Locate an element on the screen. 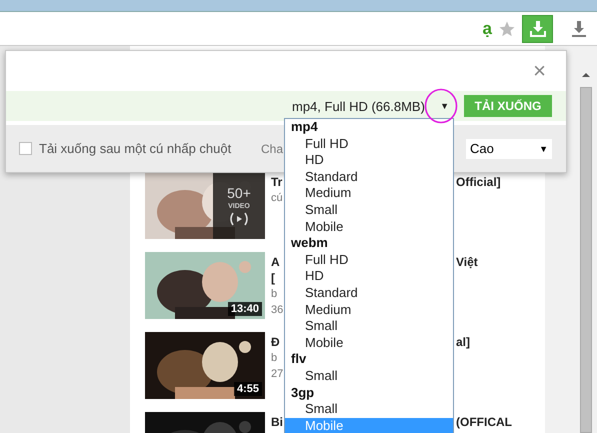 The width and height of the screenshot is (597, 433). video-title: Official] is located at coordinates (478, 182).